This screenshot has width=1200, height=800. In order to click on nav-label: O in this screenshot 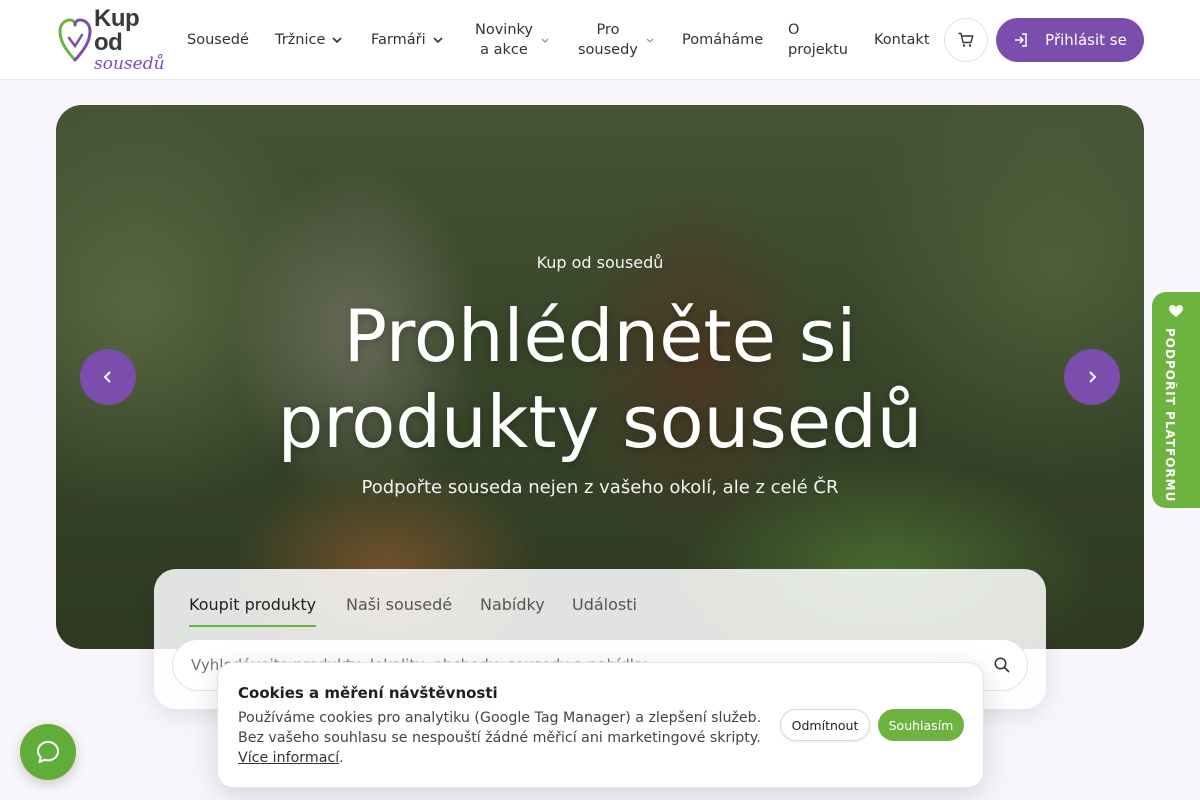, I will do `click(794, 30)`.